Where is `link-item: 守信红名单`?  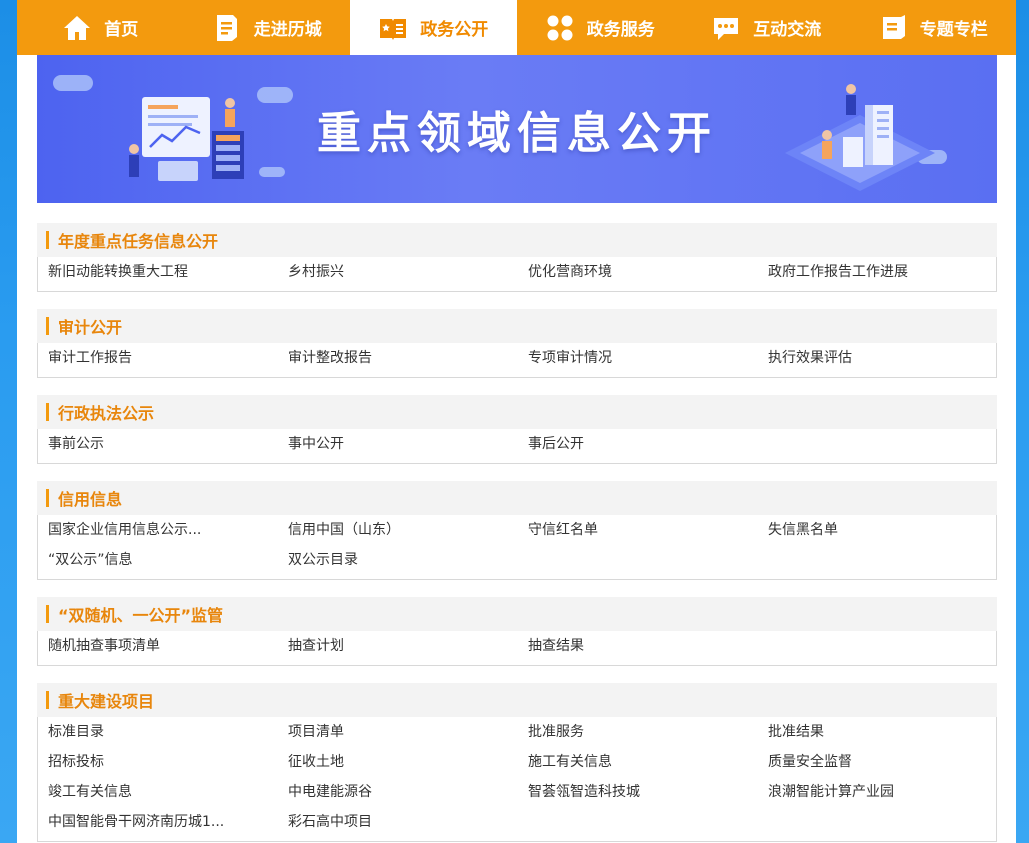
link-item: 守信红名单 is located at coordinates (638, 531).